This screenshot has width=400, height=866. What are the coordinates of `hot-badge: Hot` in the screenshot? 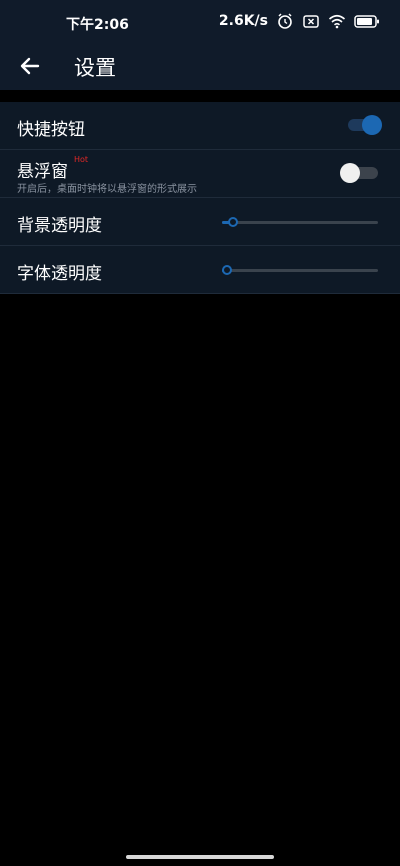 It's located at (81, 159).